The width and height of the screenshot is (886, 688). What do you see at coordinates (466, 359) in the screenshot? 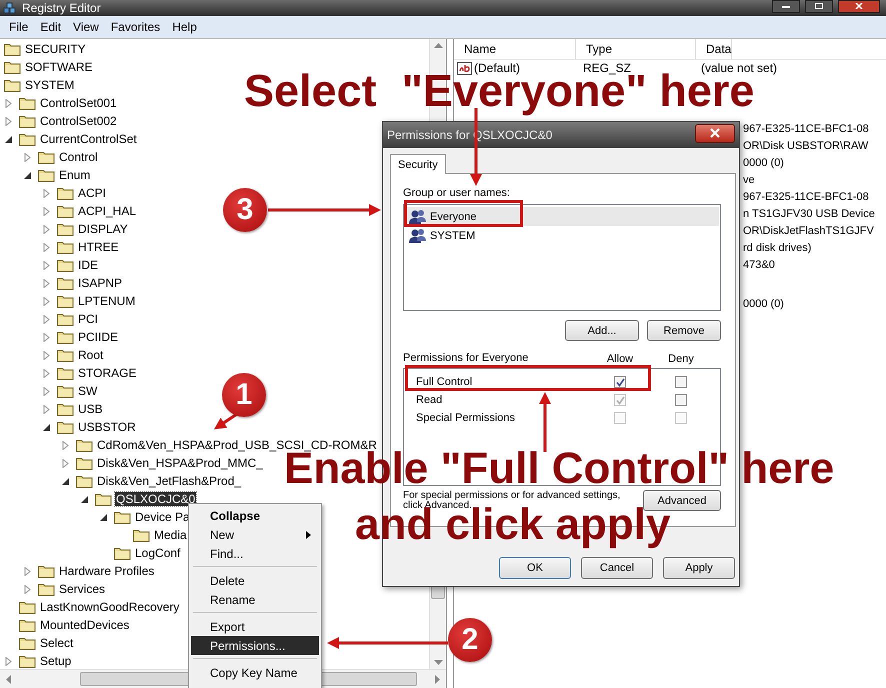
I see `permissions-label: Permissions for Everyone` at bounding box center [466, 359].